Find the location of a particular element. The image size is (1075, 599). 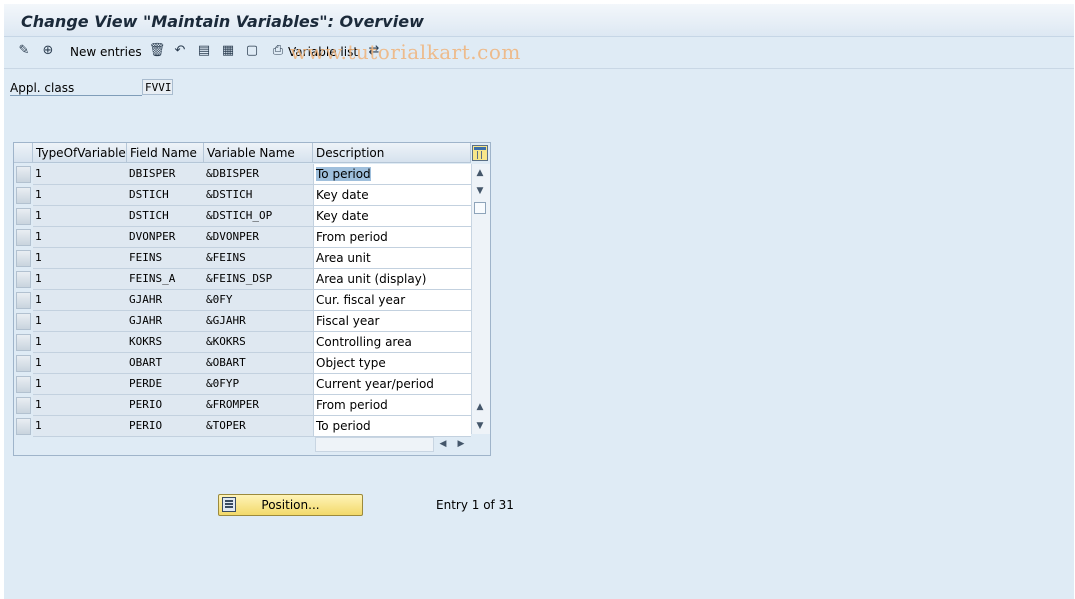

cell-description: Fiscal year is located at coordinates (392, 321).